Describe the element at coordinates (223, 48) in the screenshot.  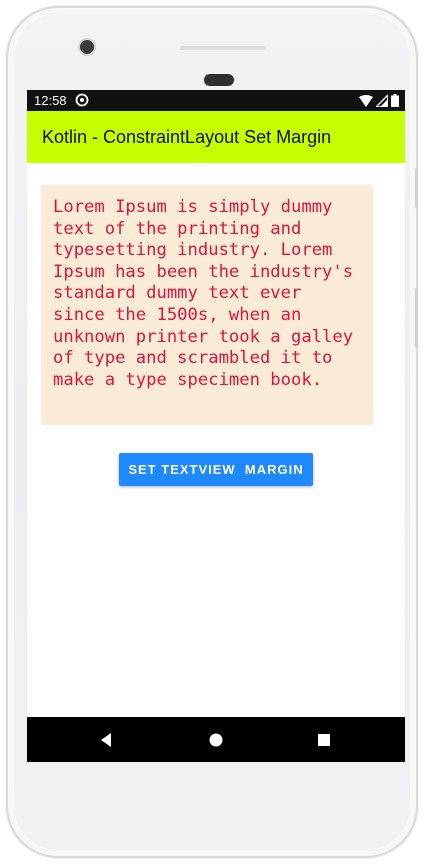
I see `top-speaker-grille` at that location.